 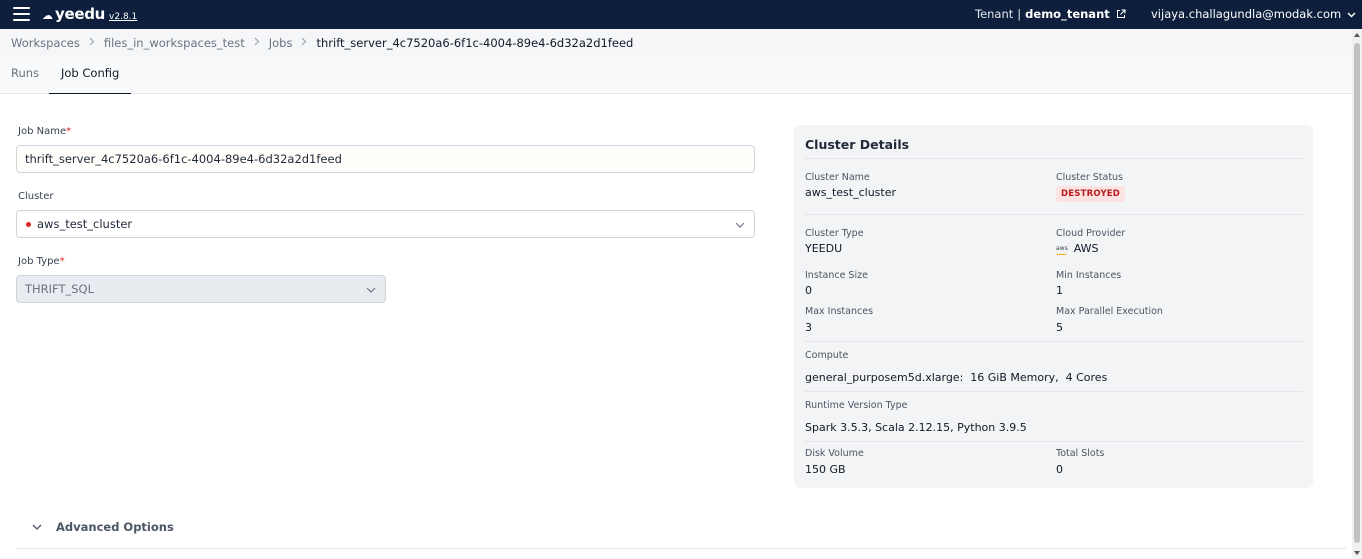 What do you see at coordinates (1121, 14) in the screenshot?
I see `external-link-icon` at bounding box center [1121, 14].